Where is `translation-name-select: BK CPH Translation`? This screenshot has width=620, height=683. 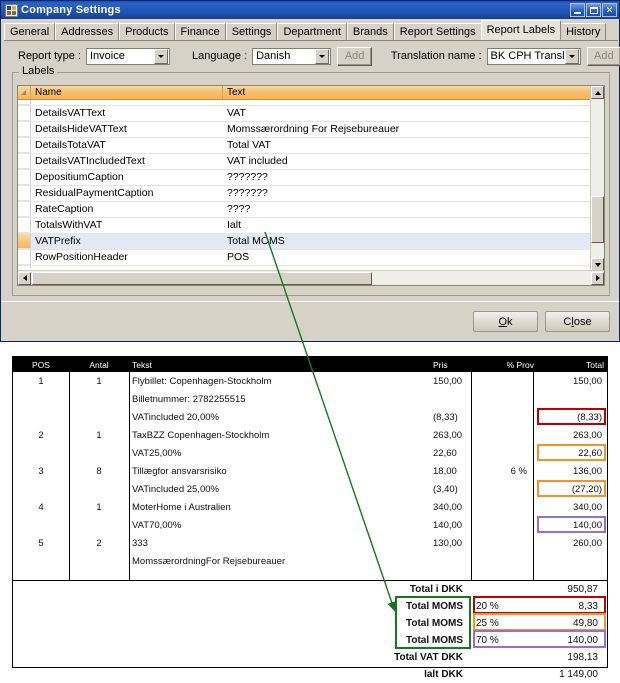 translation-name-select: BK CPH Translation is located at coordinates (533, 56).